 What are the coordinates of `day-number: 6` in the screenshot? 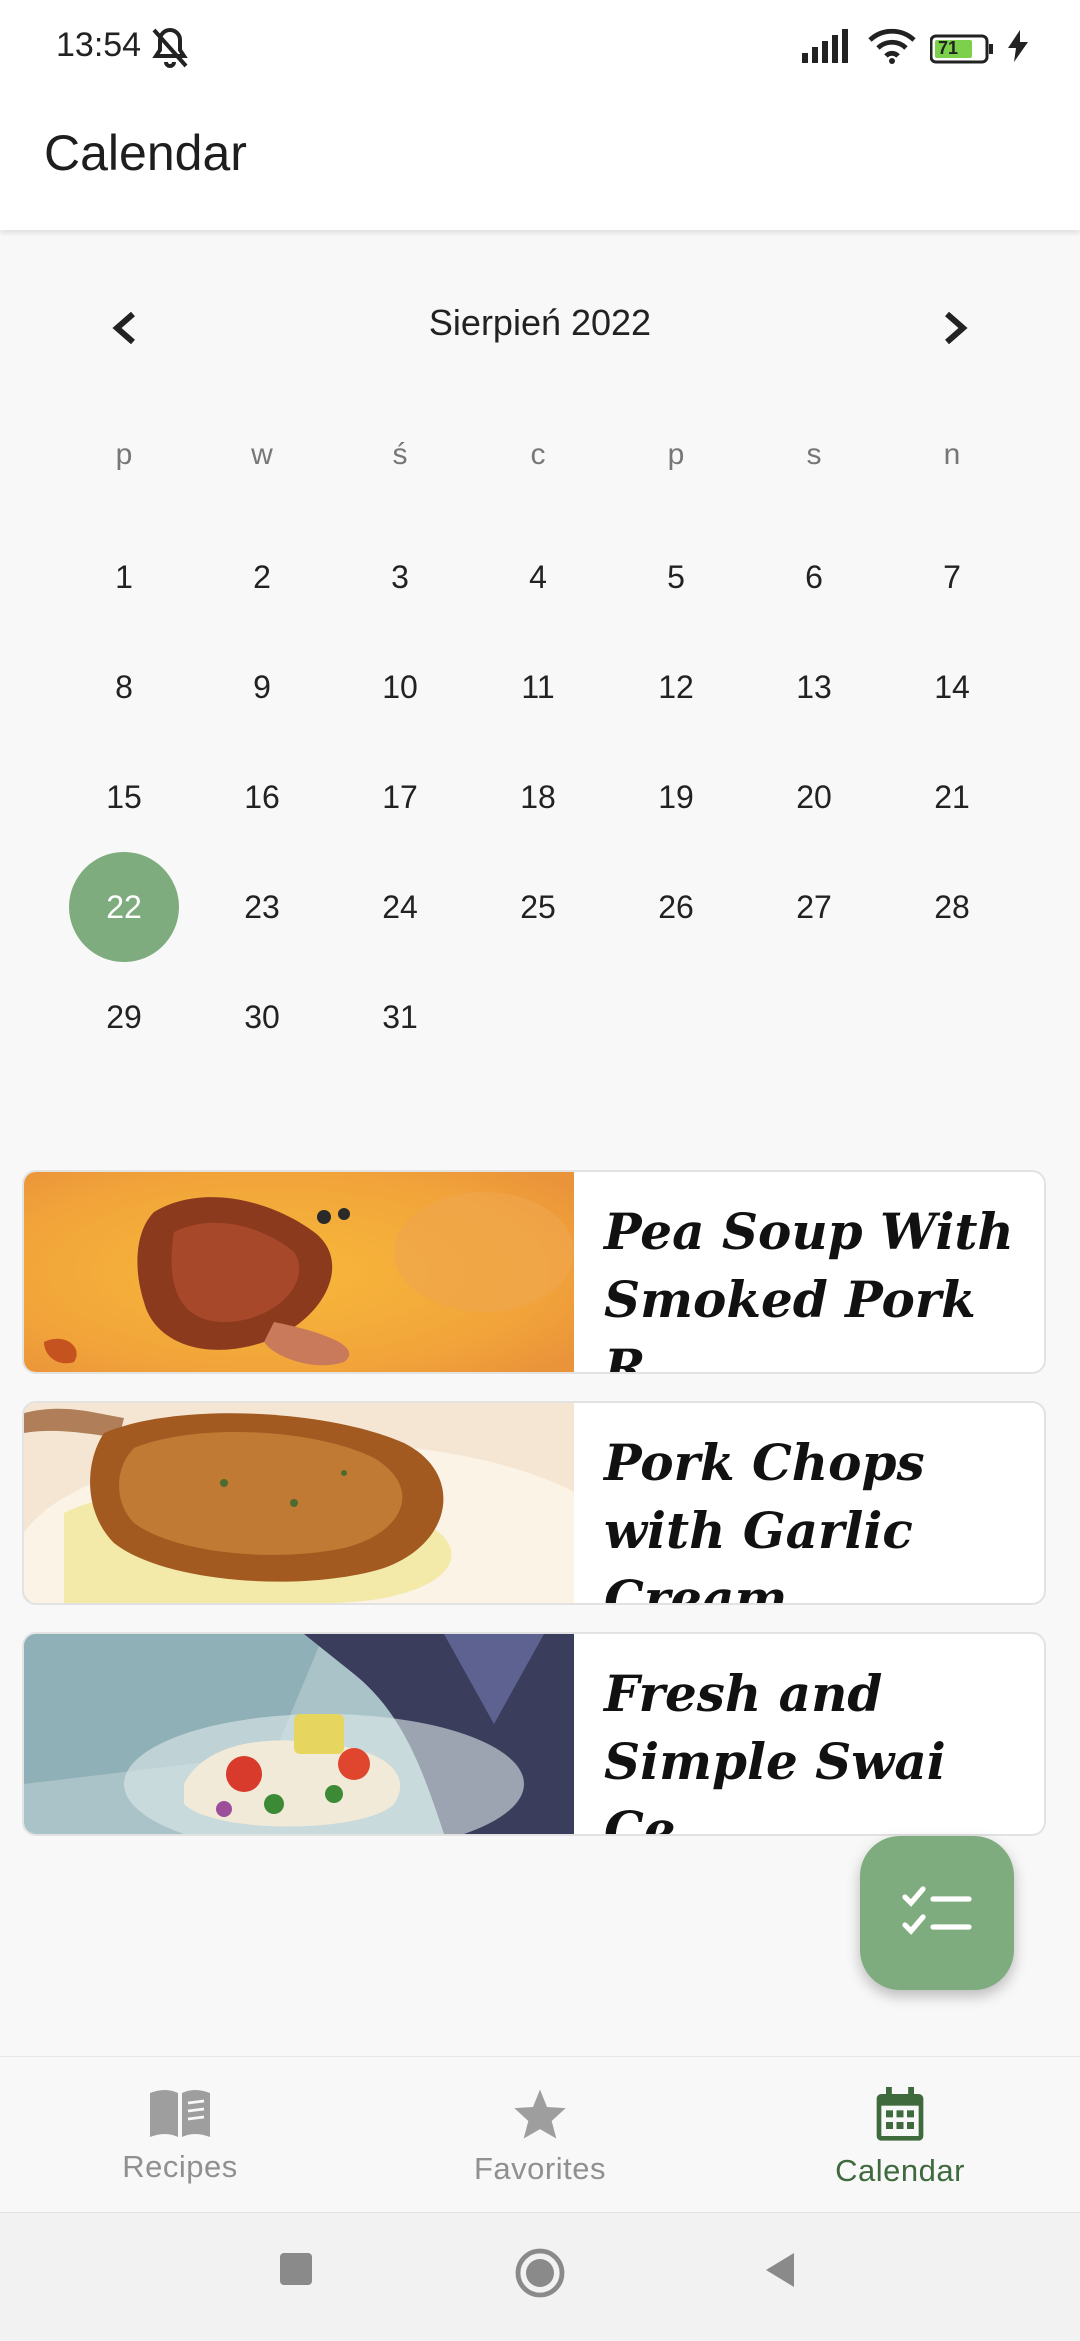 It's located at (814, 576).